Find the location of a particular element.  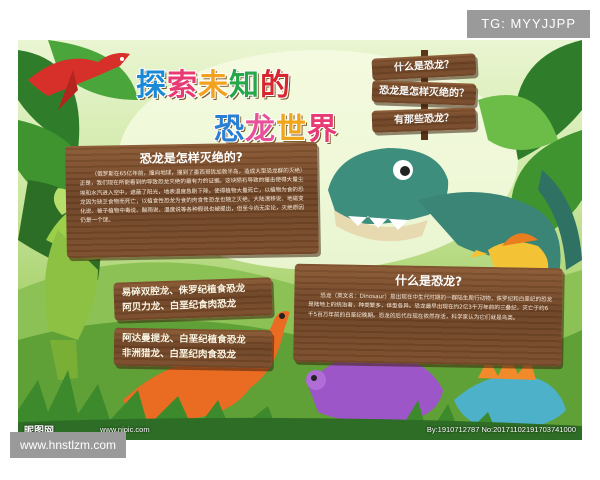

dinosaur-list-sign-2: 阿达曼提龙、白垩纪植食恐龙 非洲猎龙、白垩纪肉食恐龙 is located at coordinates (193, 348).